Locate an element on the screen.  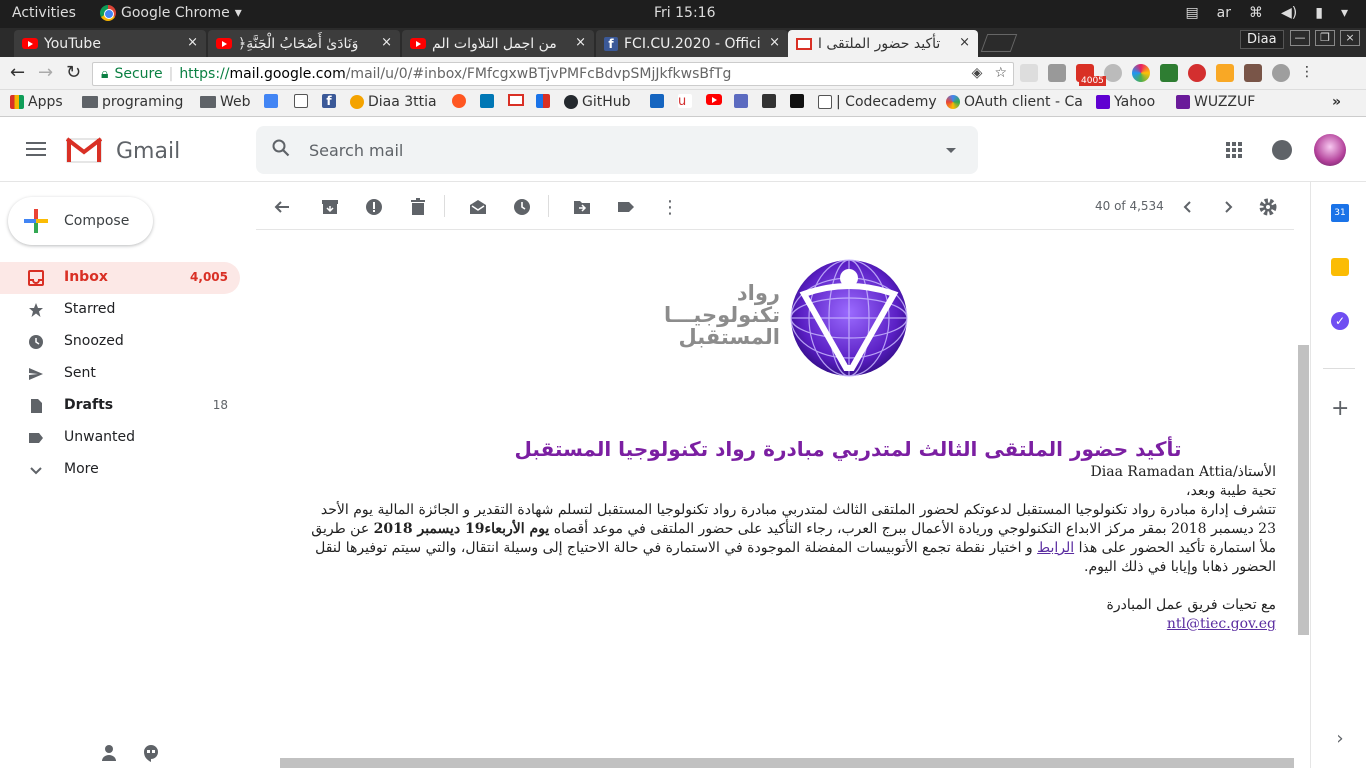
network-icon: ⌘ is located at coordinates (1256, 13).